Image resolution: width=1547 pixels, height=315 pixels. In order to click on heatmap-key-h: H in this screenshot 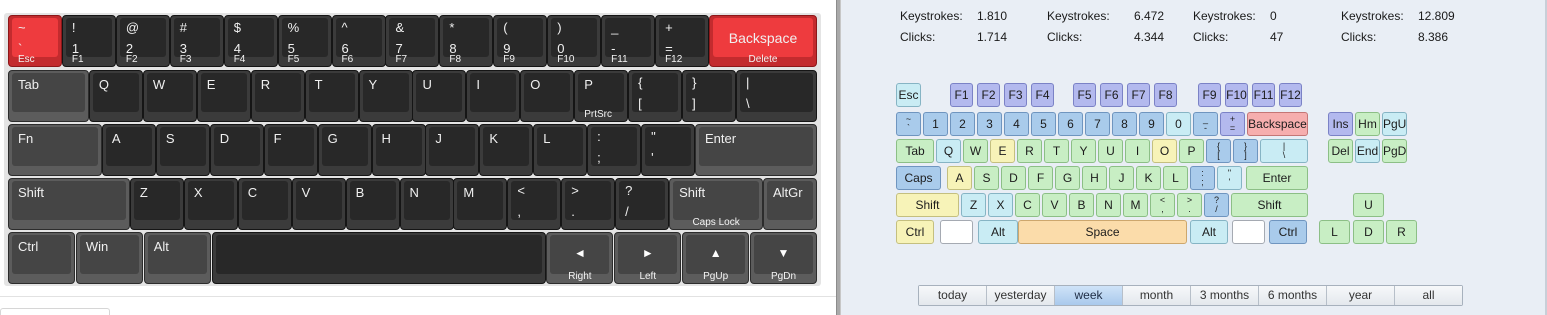, I will do `click(1094, 178)`.